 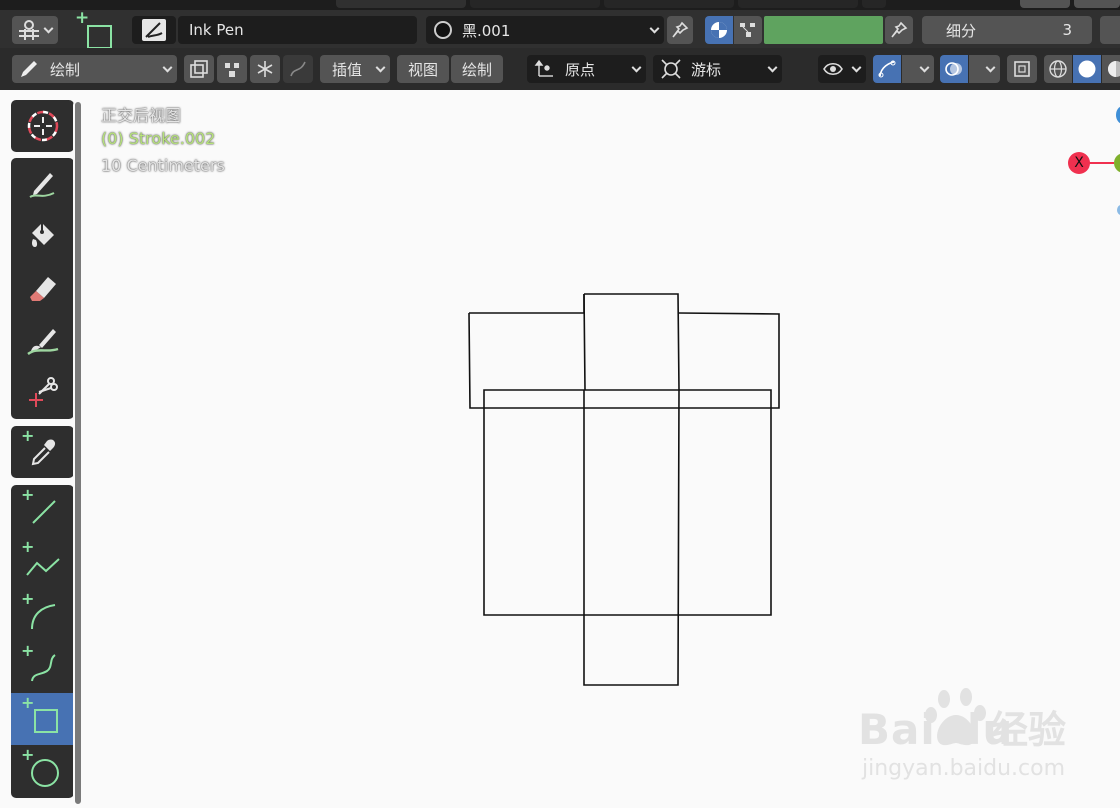 What do you see at coordinates (1028, 730) in the screenshot?
I see `watermark-site-name: 经验` at bounding box center [1028, 730].